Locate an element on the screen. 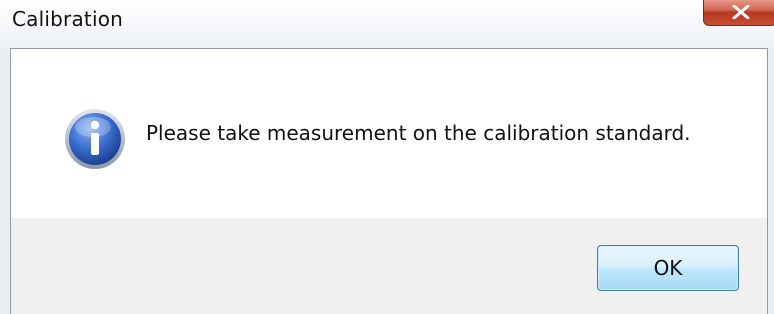 Image resolution: width=774 pixels, height=314 pixels. close-button is located at coordinates (738, 13).